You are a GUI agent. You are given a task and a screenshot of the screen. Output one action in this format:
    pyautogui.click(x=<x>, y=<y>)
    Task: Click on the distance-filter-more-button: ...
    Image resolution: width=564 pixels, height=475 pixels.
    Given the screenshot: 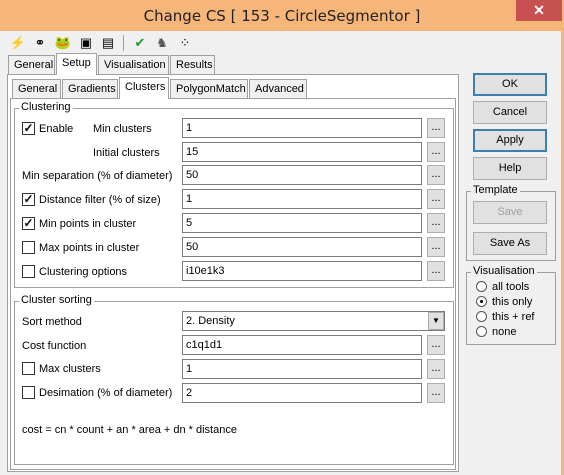 What is the action you would take?
    pyautogui.click(x=436, y=199)
    